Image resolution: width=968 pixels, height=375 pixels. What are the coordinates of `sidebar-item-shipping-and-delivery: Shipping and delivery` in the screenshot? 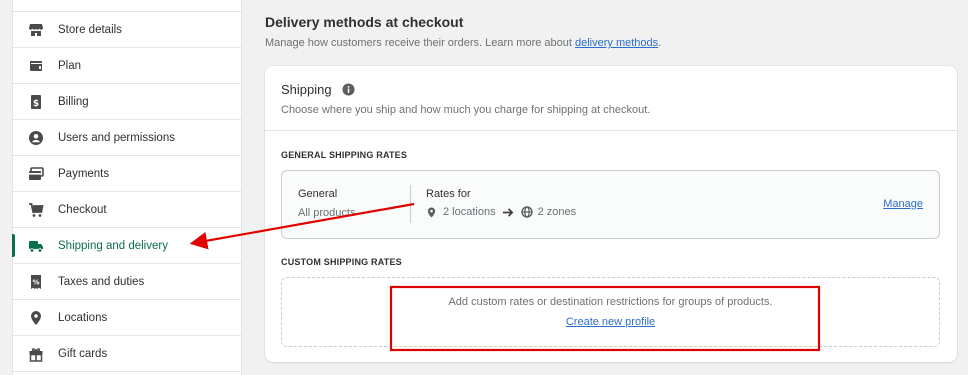 It's located at (126, 246).